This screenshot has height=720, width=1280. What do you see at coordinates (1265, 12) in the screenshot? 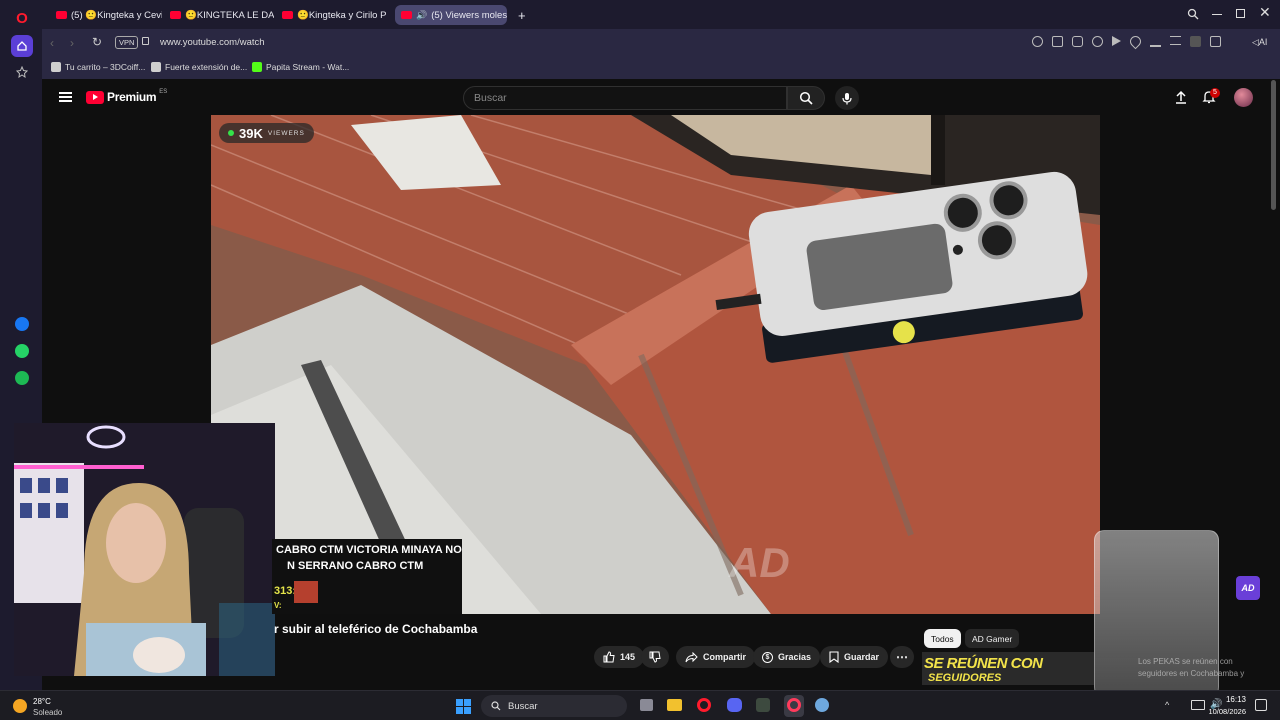
I see `close-icon: ✕` at bounding box center [1265, 12].